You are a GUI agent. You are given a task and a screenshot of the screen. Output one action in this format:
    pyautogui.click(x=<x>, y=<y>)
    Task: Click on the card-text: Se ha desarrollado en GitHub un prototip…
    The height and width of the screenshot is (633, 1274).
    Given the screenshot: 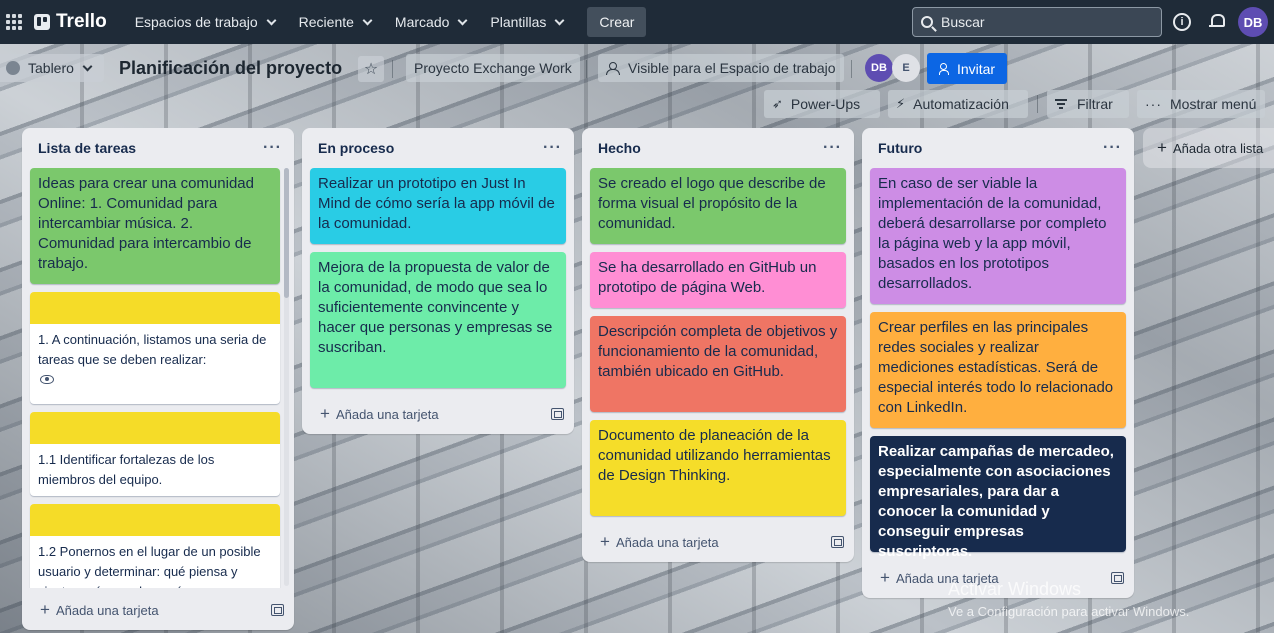 What is the action you would take?
    pyautogui.click(x=707, y=277)
    